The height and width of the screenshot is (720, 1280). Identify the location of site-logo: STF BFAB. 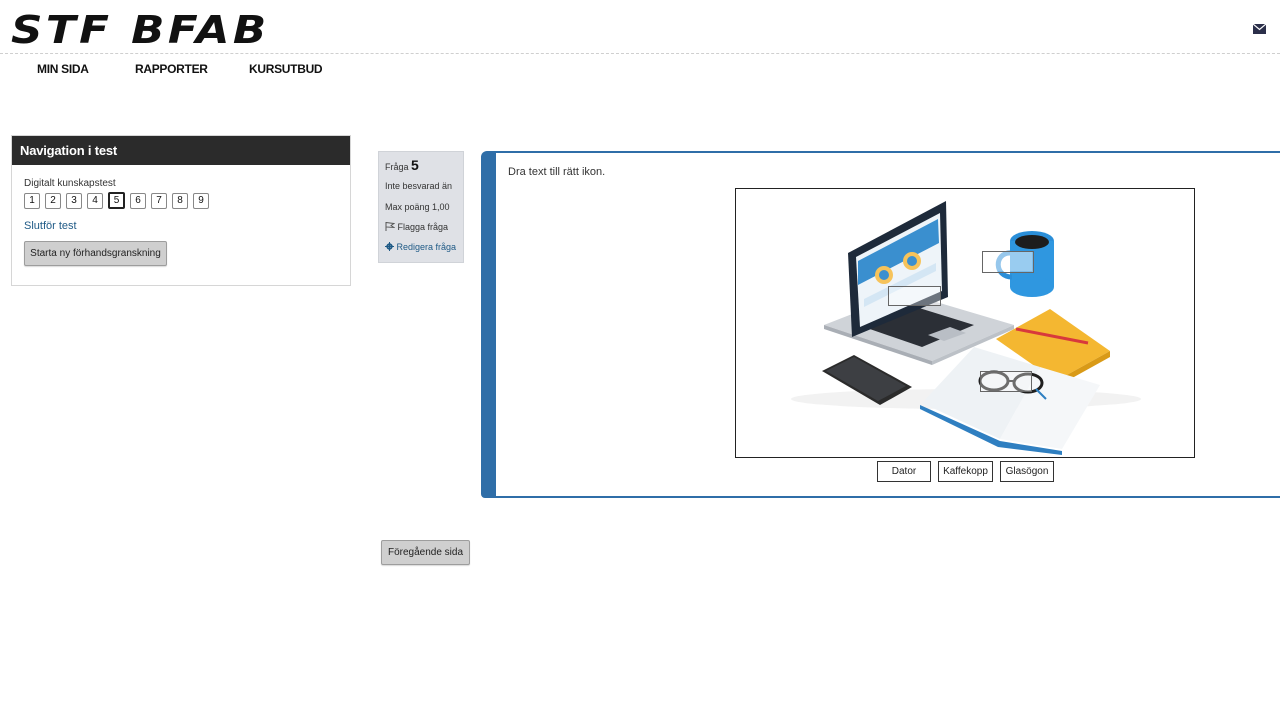
(140, 30).